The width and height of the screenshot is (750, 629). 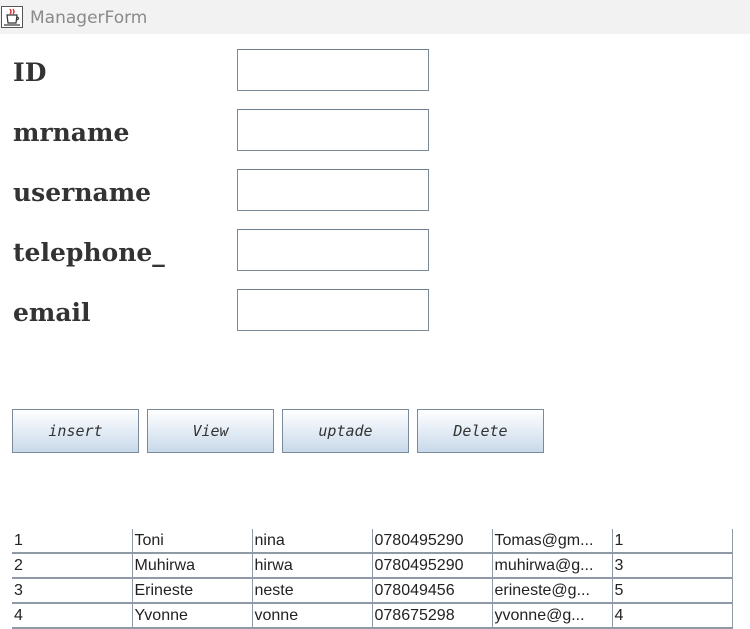 What do you see at coordinates (312, 616) in the screenshot?
I see `table-cell: vonne` at bounding box center [312, 616].